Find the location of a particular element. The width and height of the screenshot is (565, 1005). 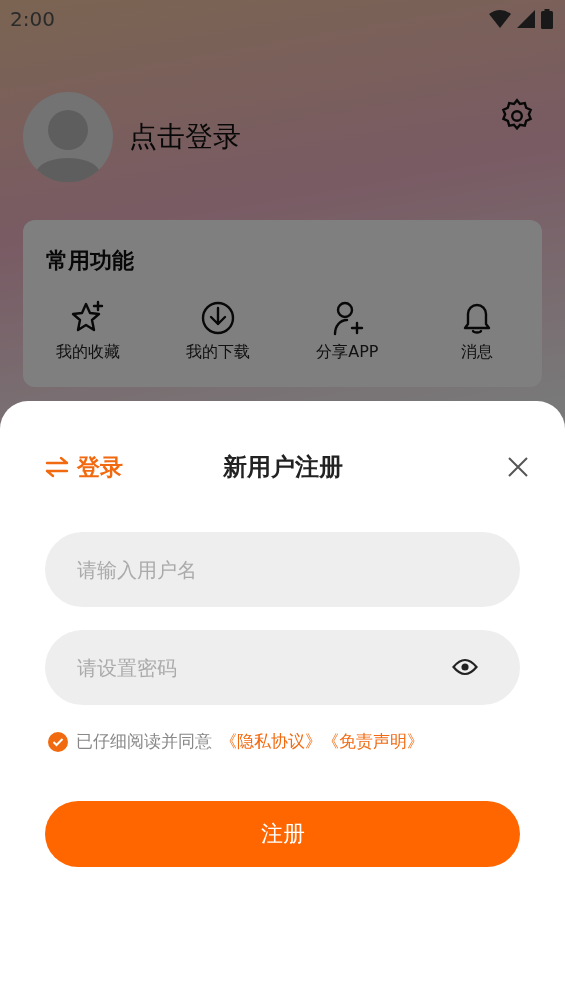

function-button: 消息 is located at coordinates (477, 330).